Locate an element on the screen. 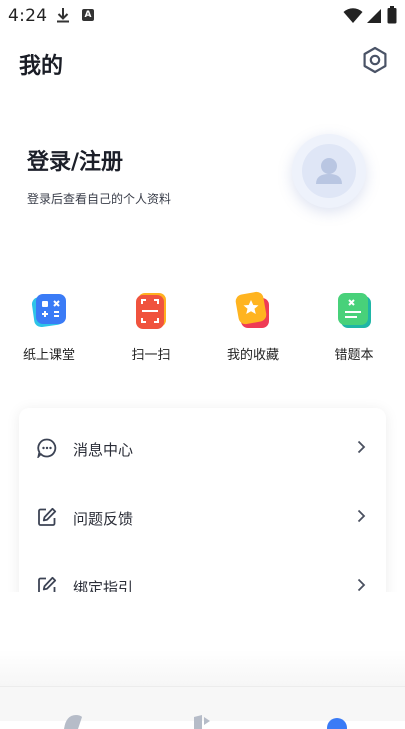  quick-action-paper-classroom: 纸上课堂 is located at coordinates (49, 325).